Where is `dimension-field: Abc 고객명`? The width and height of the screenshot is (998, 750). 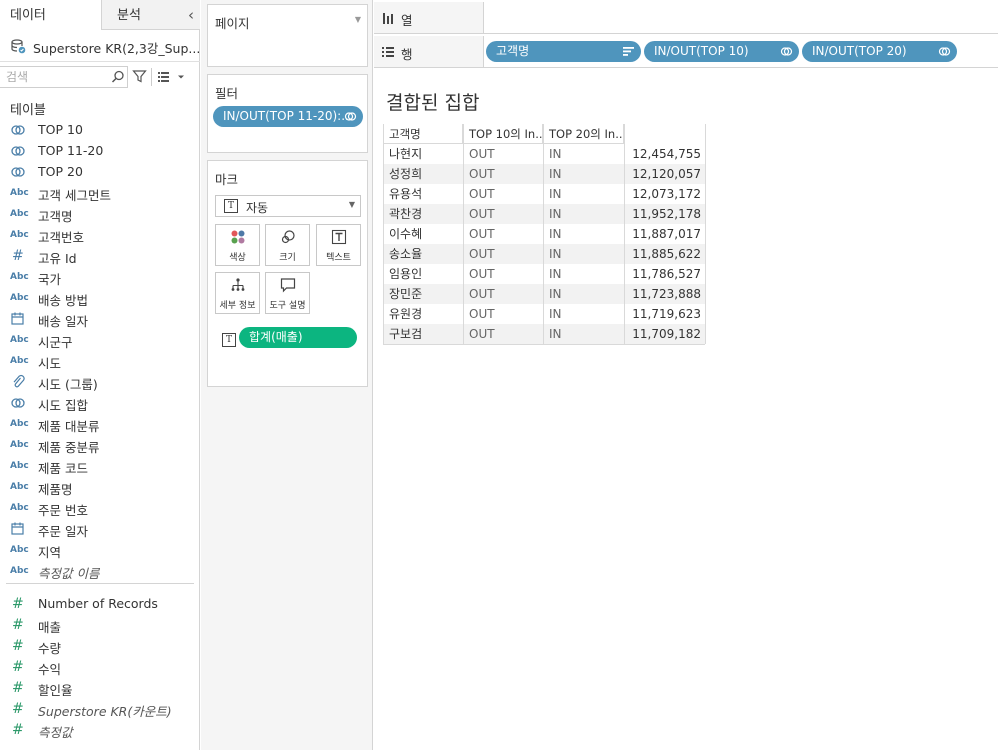 dimension-field: Abc 고객명 is located at coordinates (100, 214).